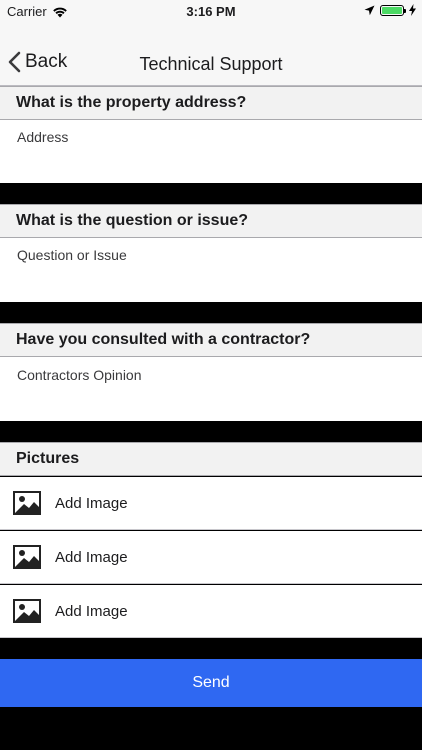 The height and width of the screenshot is (750, 422). Describe the element at coordinates (72, 255) in the screenshot. I see `question-placeholder: Question or Issue` at that location.